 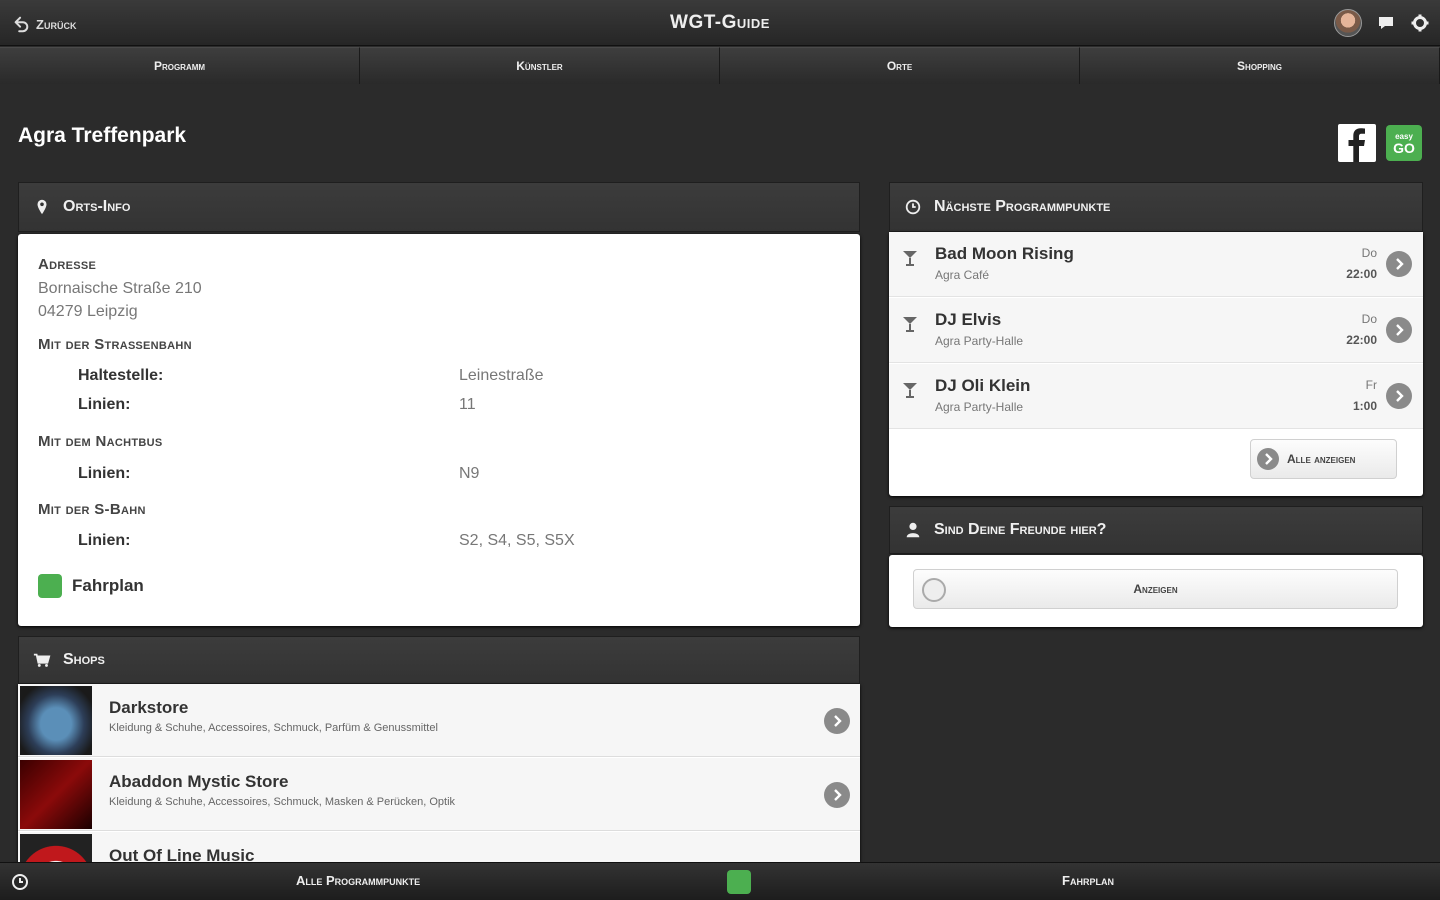 What do you see at coordinates (900, 65) in the screenshot?
I see `tab-orte: Orte` at bounding box center [900, 65].